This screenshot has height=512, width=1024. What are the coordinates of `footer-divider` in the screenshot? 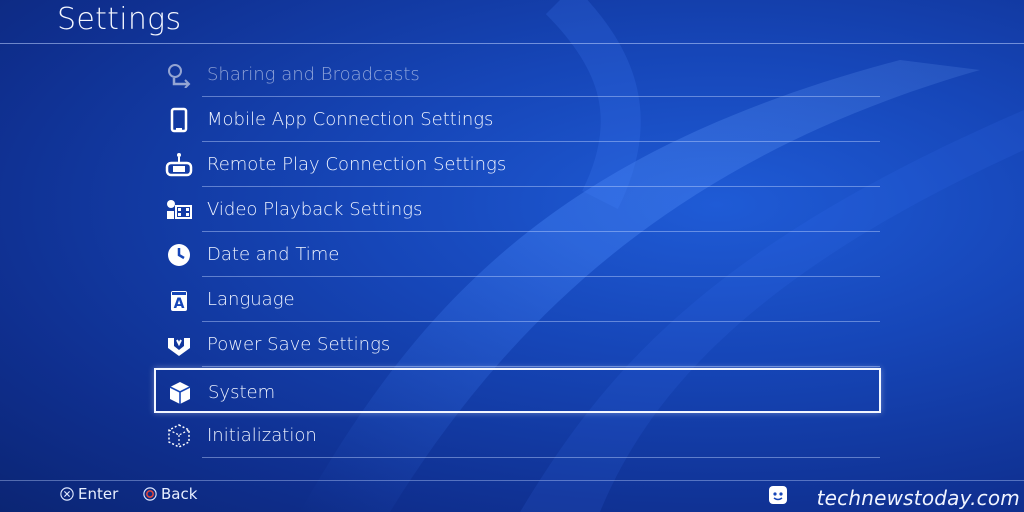 It's located at (512, 480).